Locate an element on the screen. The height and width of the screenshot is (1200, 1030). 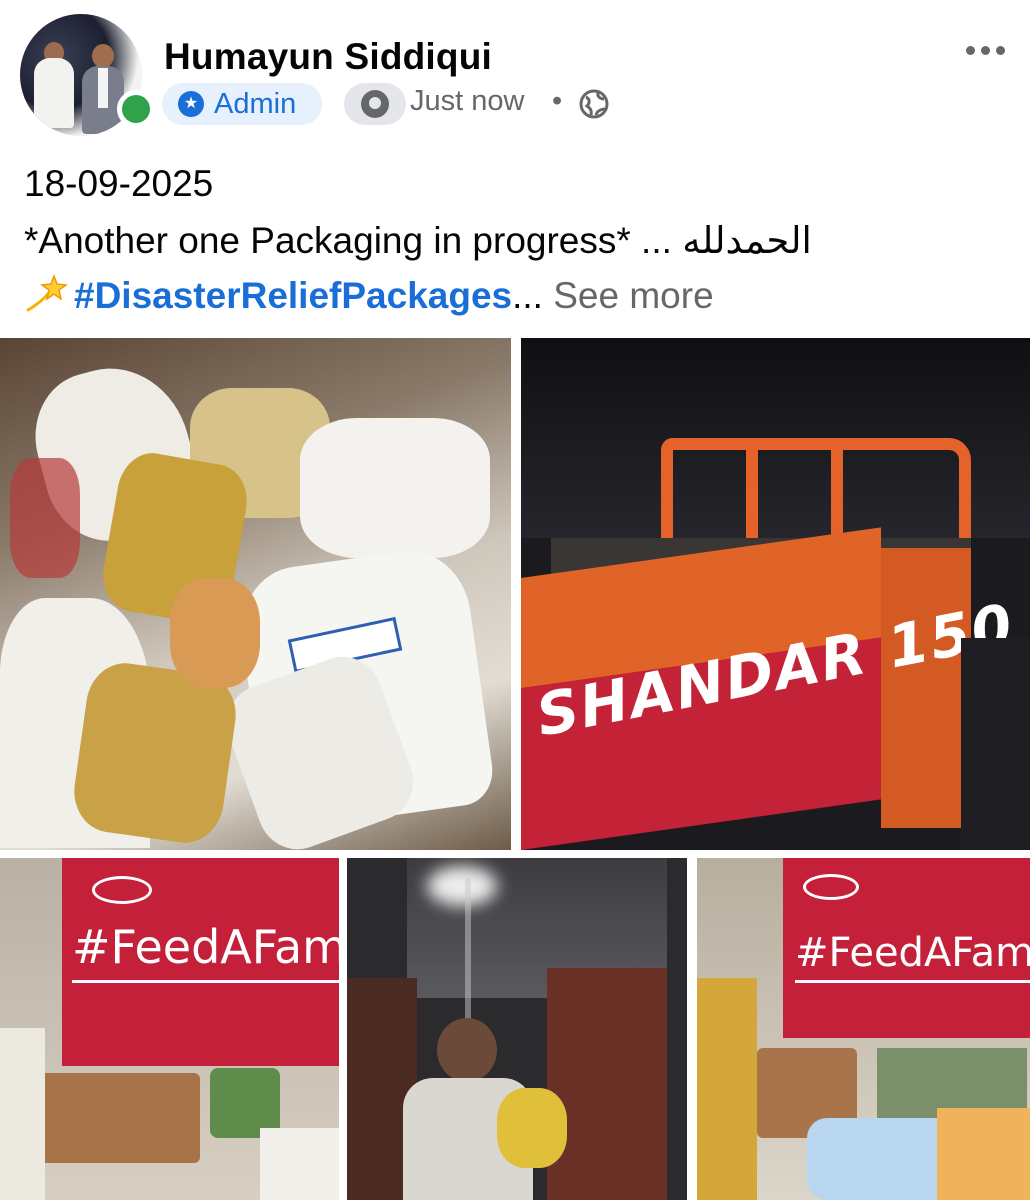
online-status-indicator is located at coordinates (136, 109).